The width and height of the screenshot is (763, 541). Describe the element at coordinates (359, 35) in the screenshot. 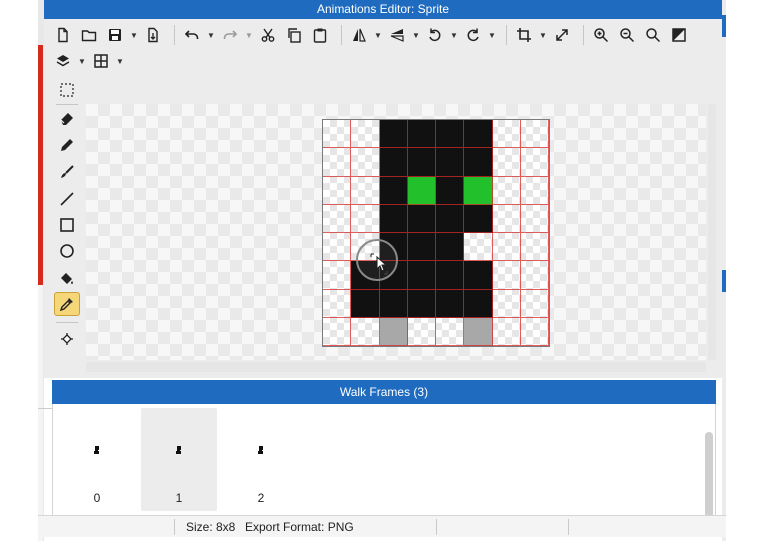

I see `flip-horizontal-icon` at that location.